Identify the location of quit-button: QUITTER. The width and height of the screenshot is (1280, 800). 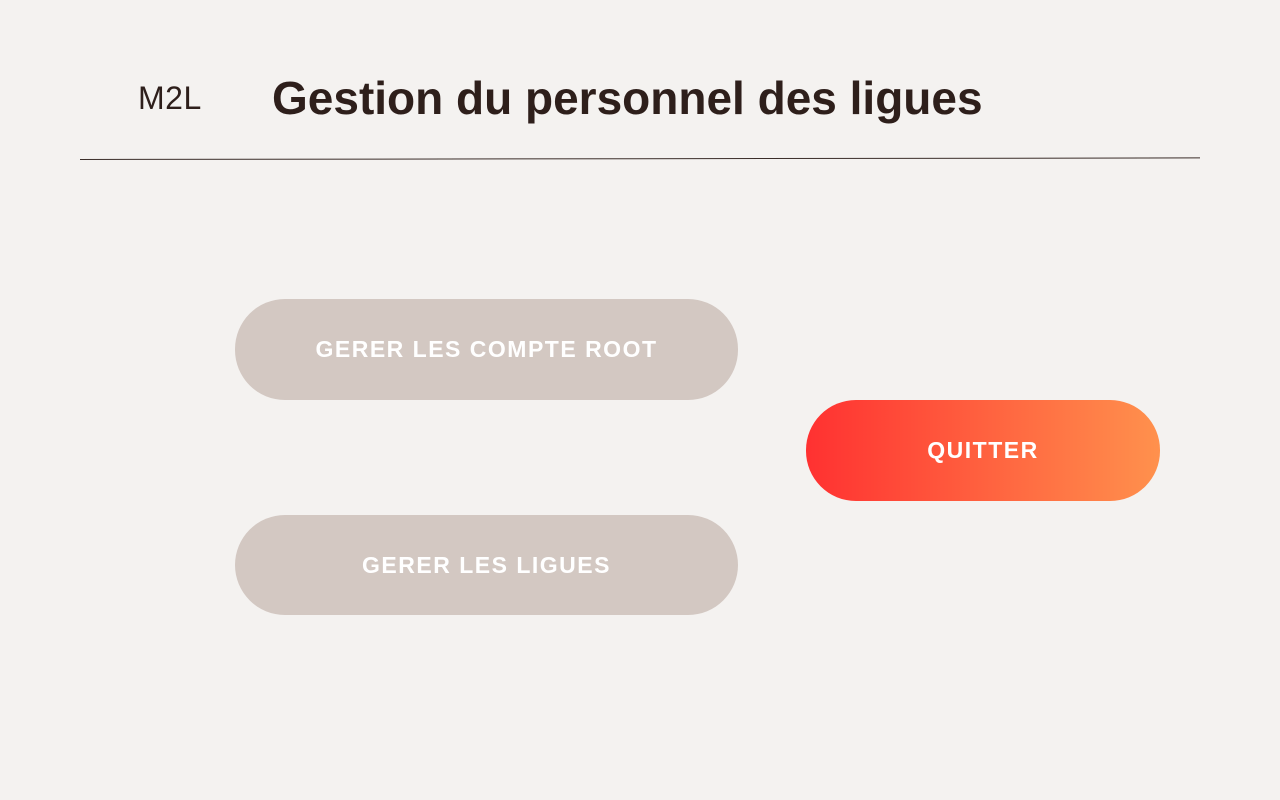
(983, 450).